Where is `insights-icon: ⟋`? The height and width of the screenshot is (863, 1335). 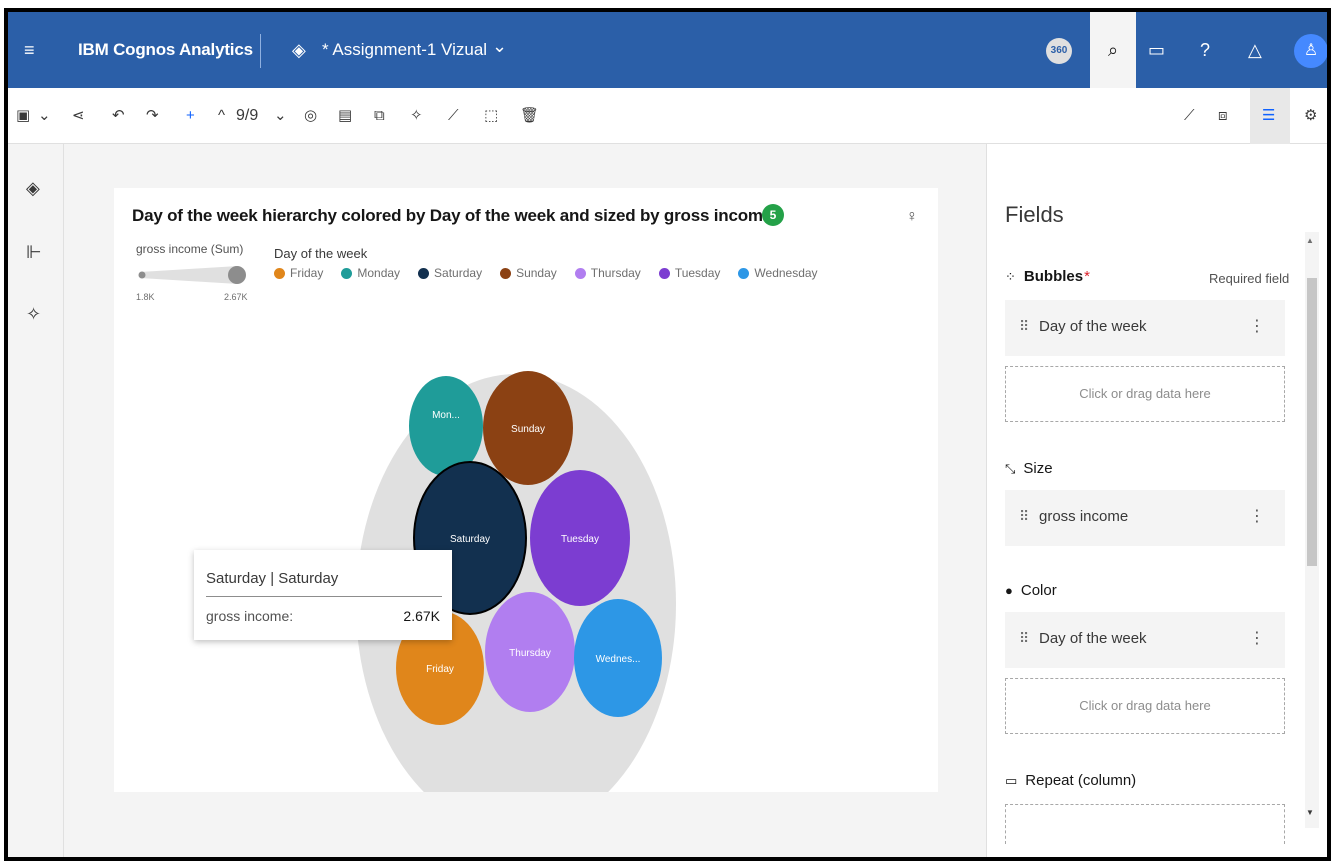 insights-icon: ⟋ is located at coordinates (453, 116).